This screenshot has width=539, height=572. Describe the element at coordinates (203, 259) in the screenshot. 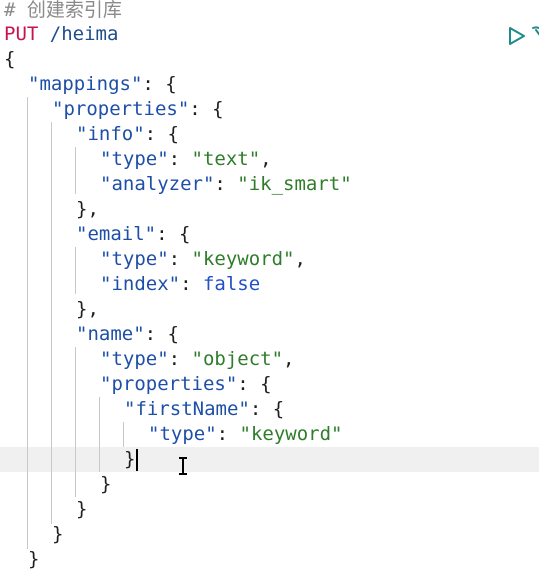

I see `code-line: "type": "keyword",` at that location.